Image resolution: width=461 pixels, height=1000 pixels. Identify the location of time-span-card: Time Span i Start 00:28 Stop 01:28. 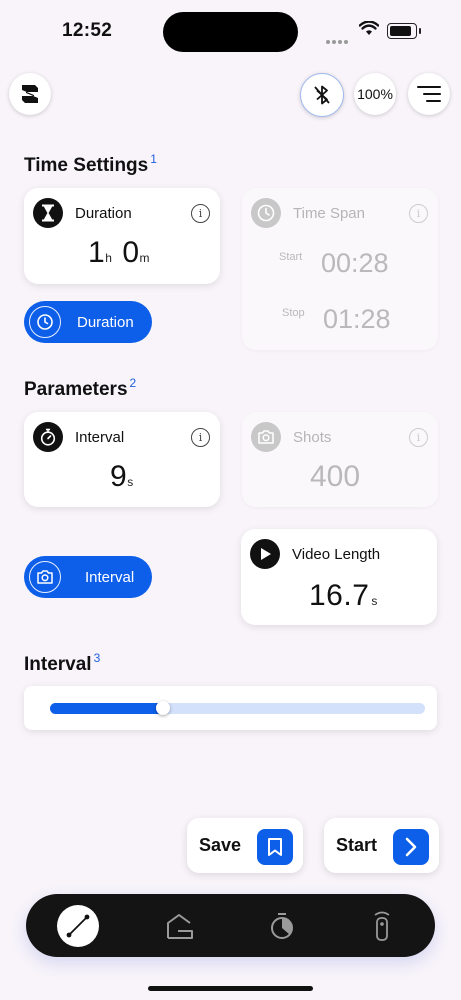
(340, 269).